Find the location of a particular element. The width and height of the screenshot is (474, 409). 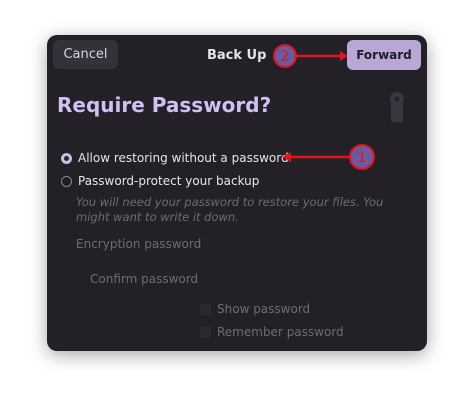

radio-no-password: Allow restoring without a password is located at coordinates (175, 158).